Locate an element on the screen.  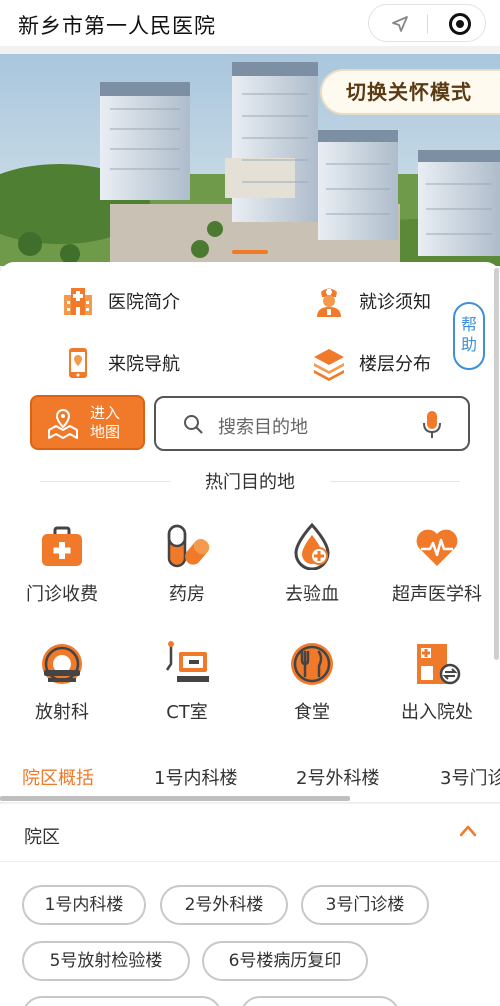
capsule-divider is located at coordinates (427, 24).